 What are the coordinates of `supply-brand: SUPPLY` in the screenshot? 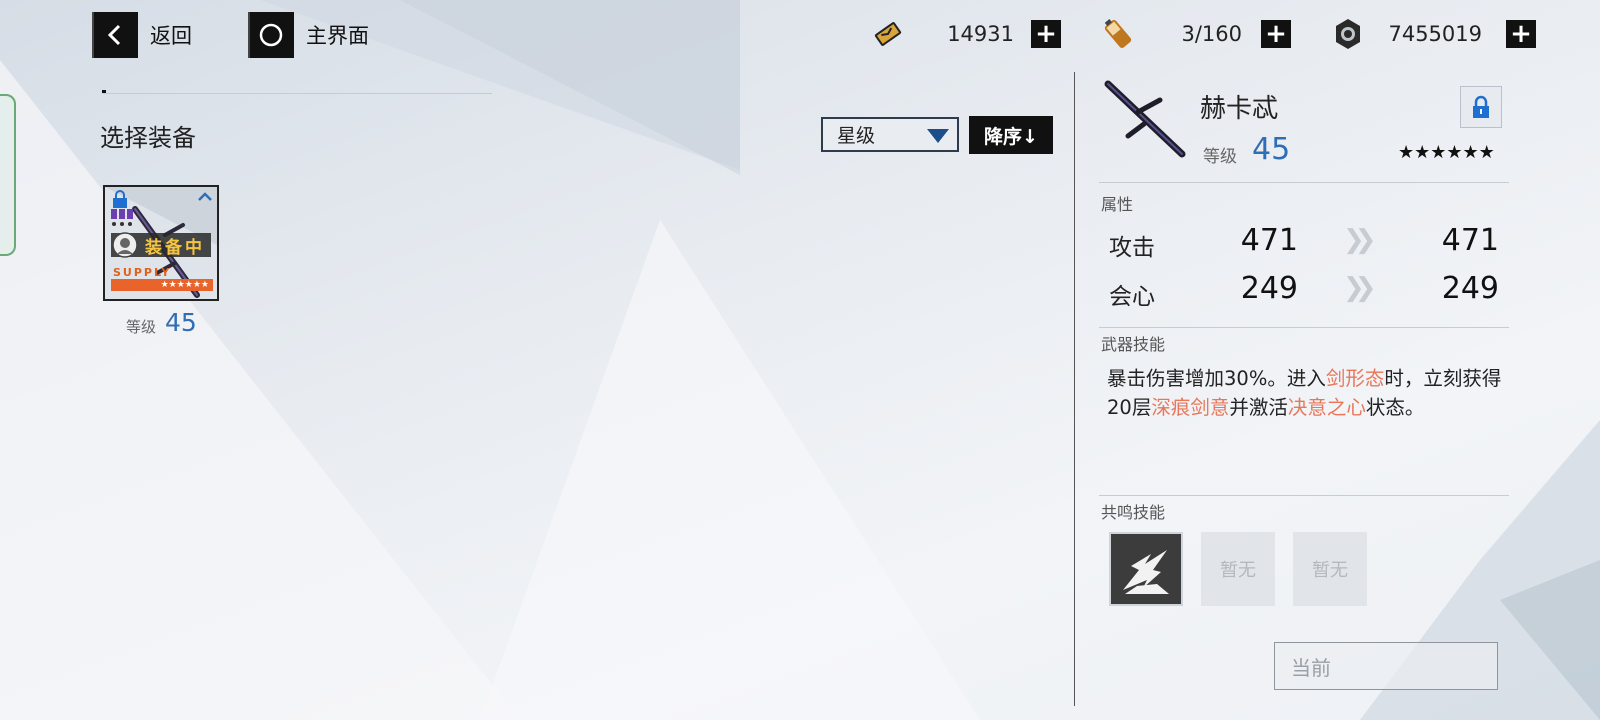 It's located at (142, 272).